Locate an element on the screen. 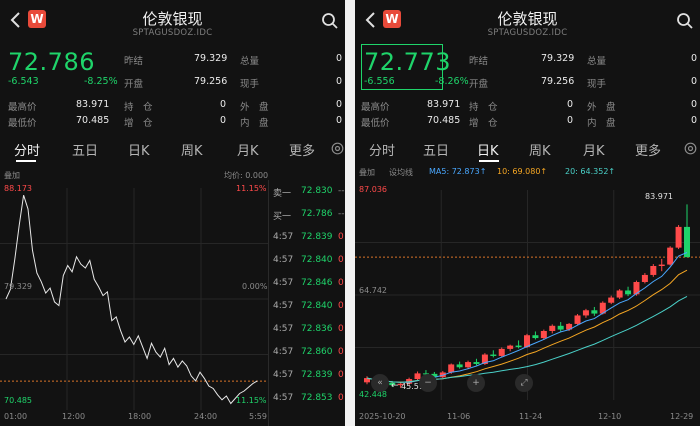  panel-divider is located at coordinates (350, 213).